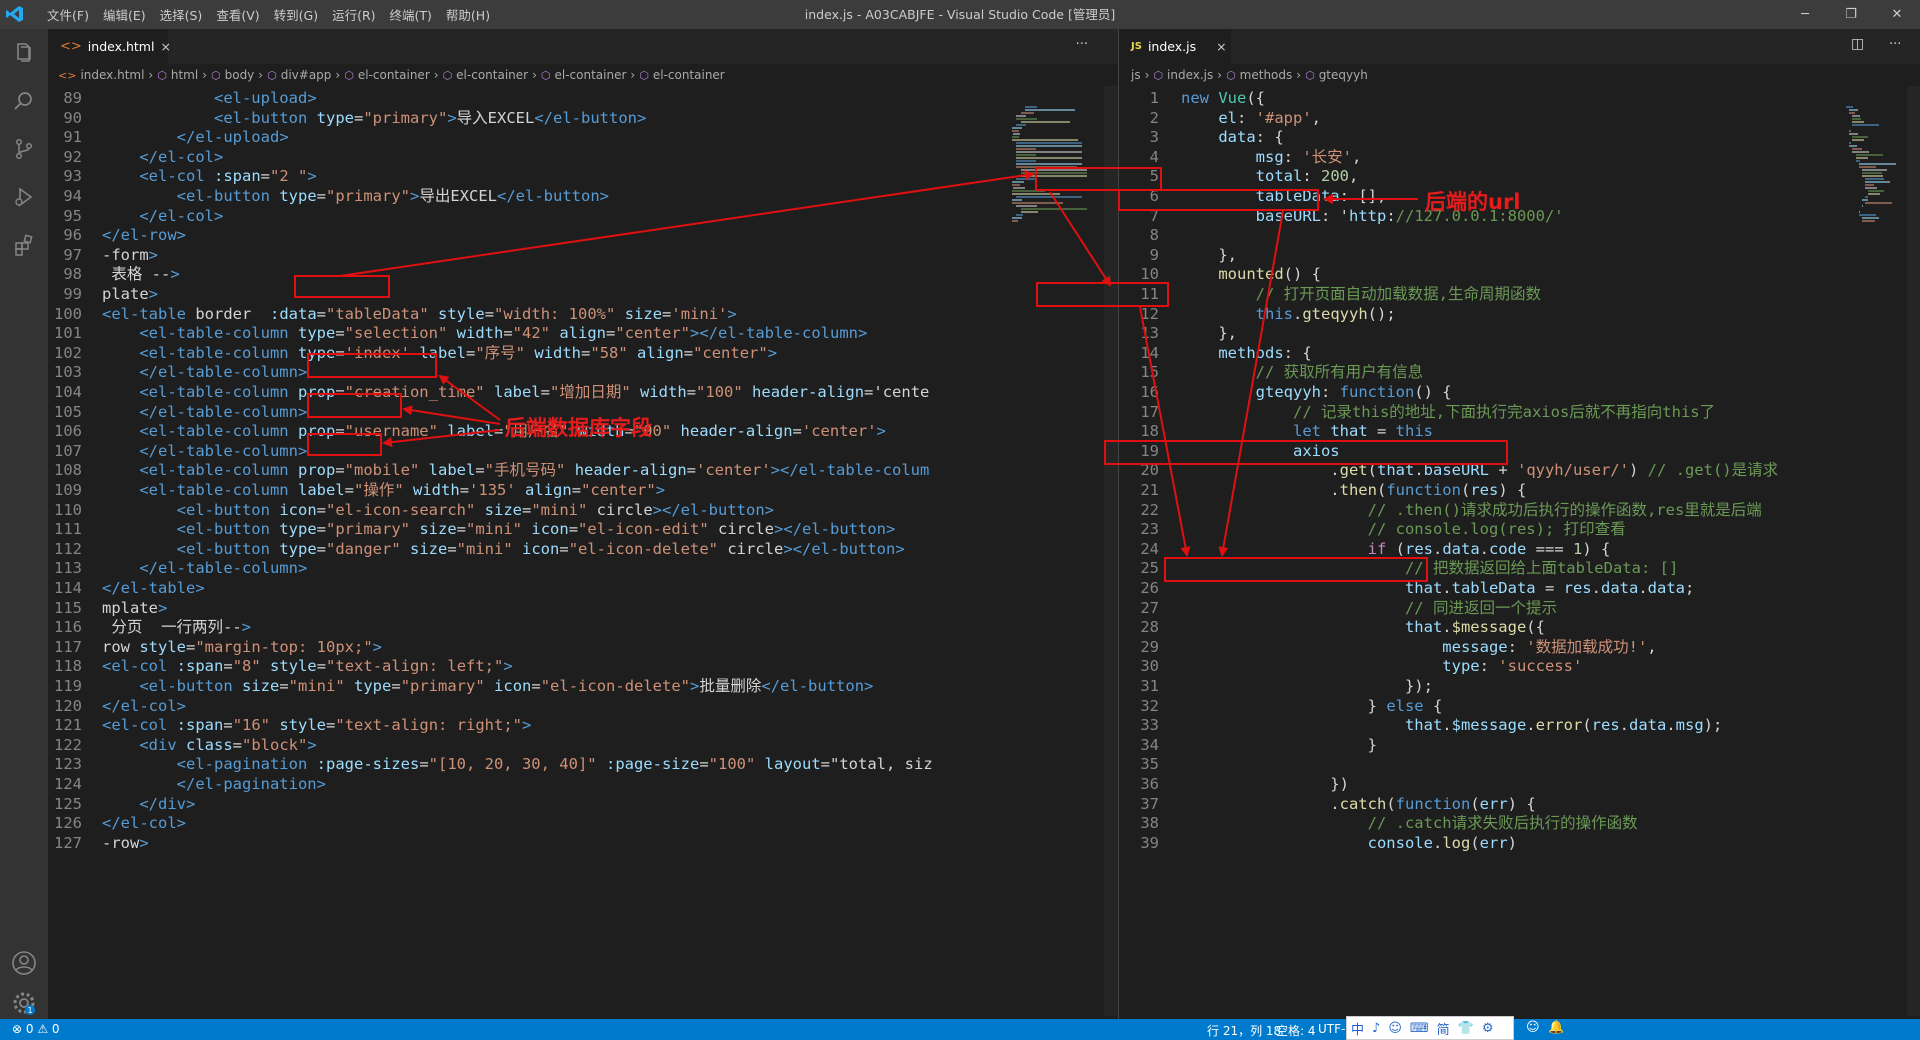 This screenshot has height=1040, width=1920. I want to click on feedback-icon: ☺, so click(1533, 1027).